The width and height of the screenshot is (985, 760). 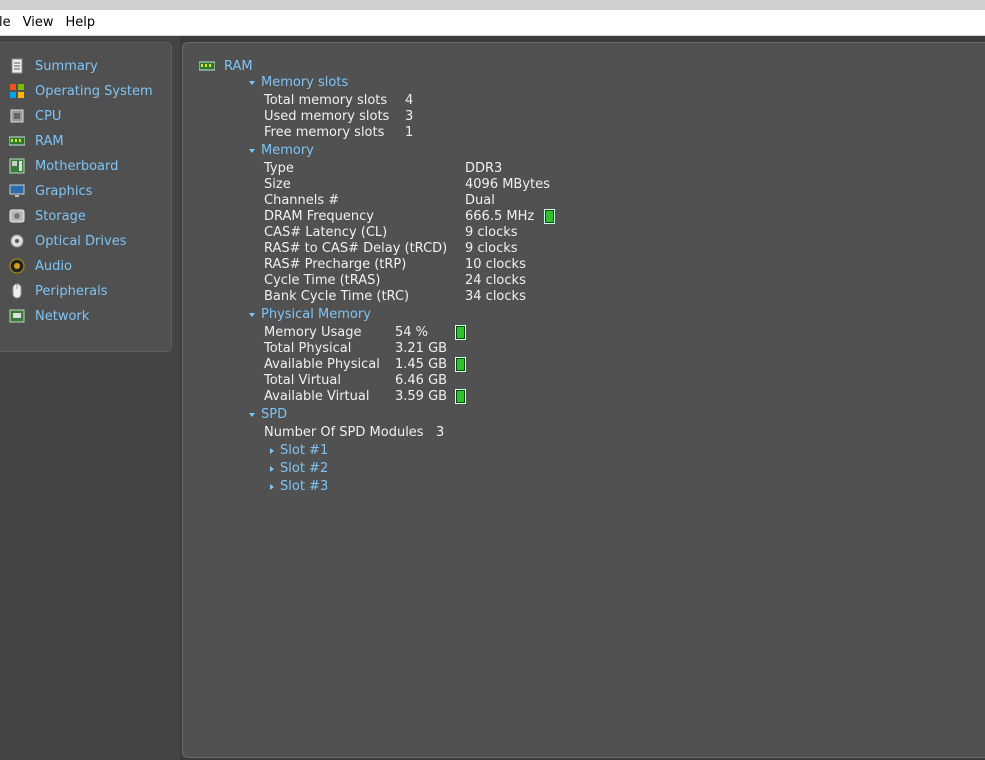 I want to click on row-value: 10 clocks, so click(x=495, y=264).